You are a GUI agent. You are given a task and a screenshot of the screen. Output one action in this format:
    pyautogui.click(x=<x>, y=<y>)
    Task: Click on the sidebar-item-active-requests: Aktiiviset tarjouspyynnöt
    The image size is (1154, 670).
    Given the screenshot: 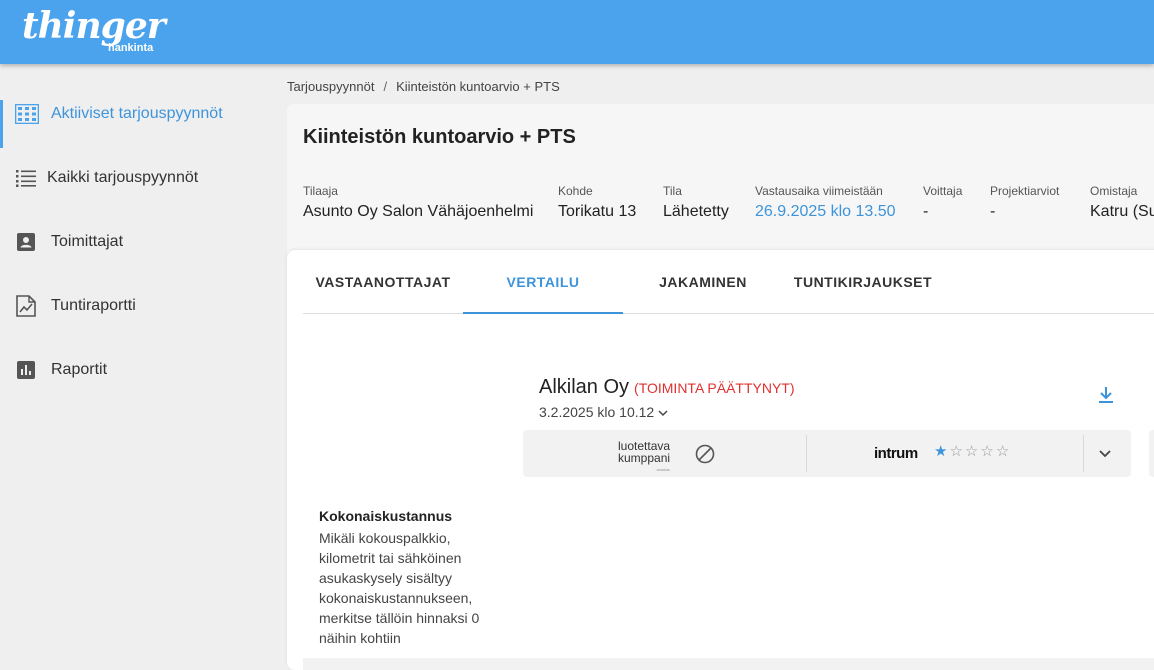 What is the action you would take?
    pyautogui.click(x=143, y=115)
    